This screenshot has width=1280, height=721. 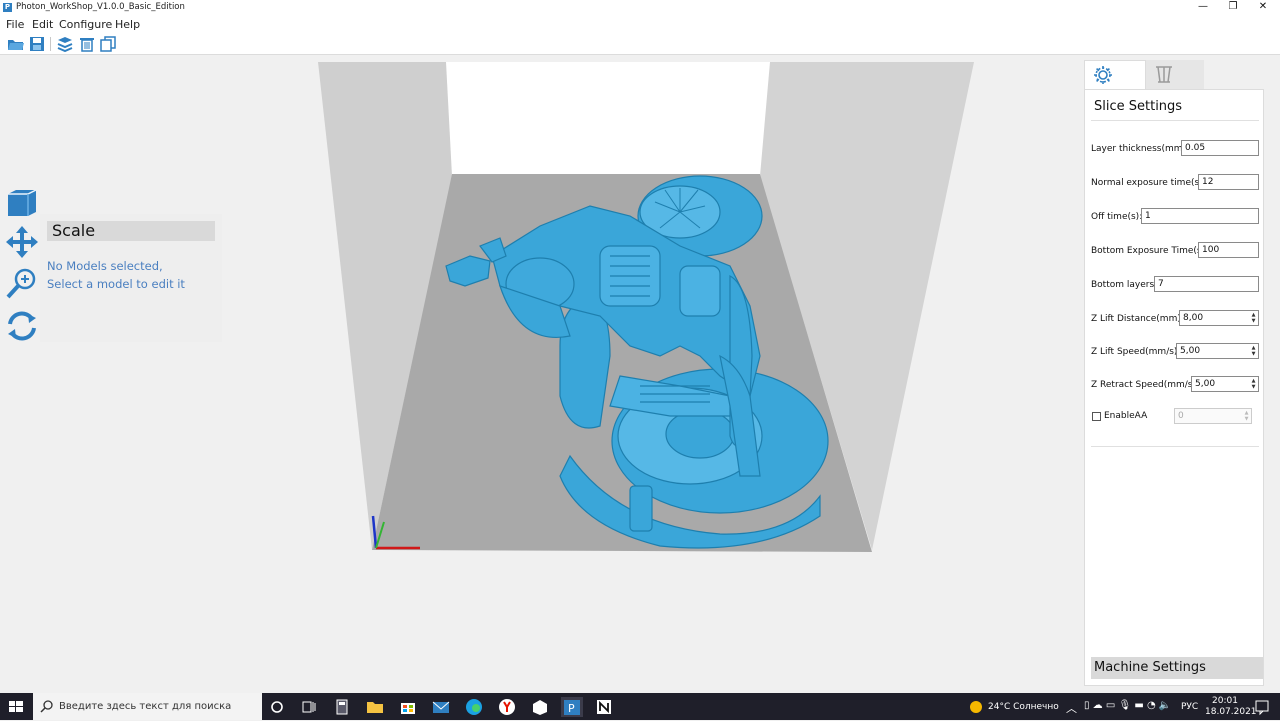 I want to click on menu-edit: Edit, so click(x=42, y=24).